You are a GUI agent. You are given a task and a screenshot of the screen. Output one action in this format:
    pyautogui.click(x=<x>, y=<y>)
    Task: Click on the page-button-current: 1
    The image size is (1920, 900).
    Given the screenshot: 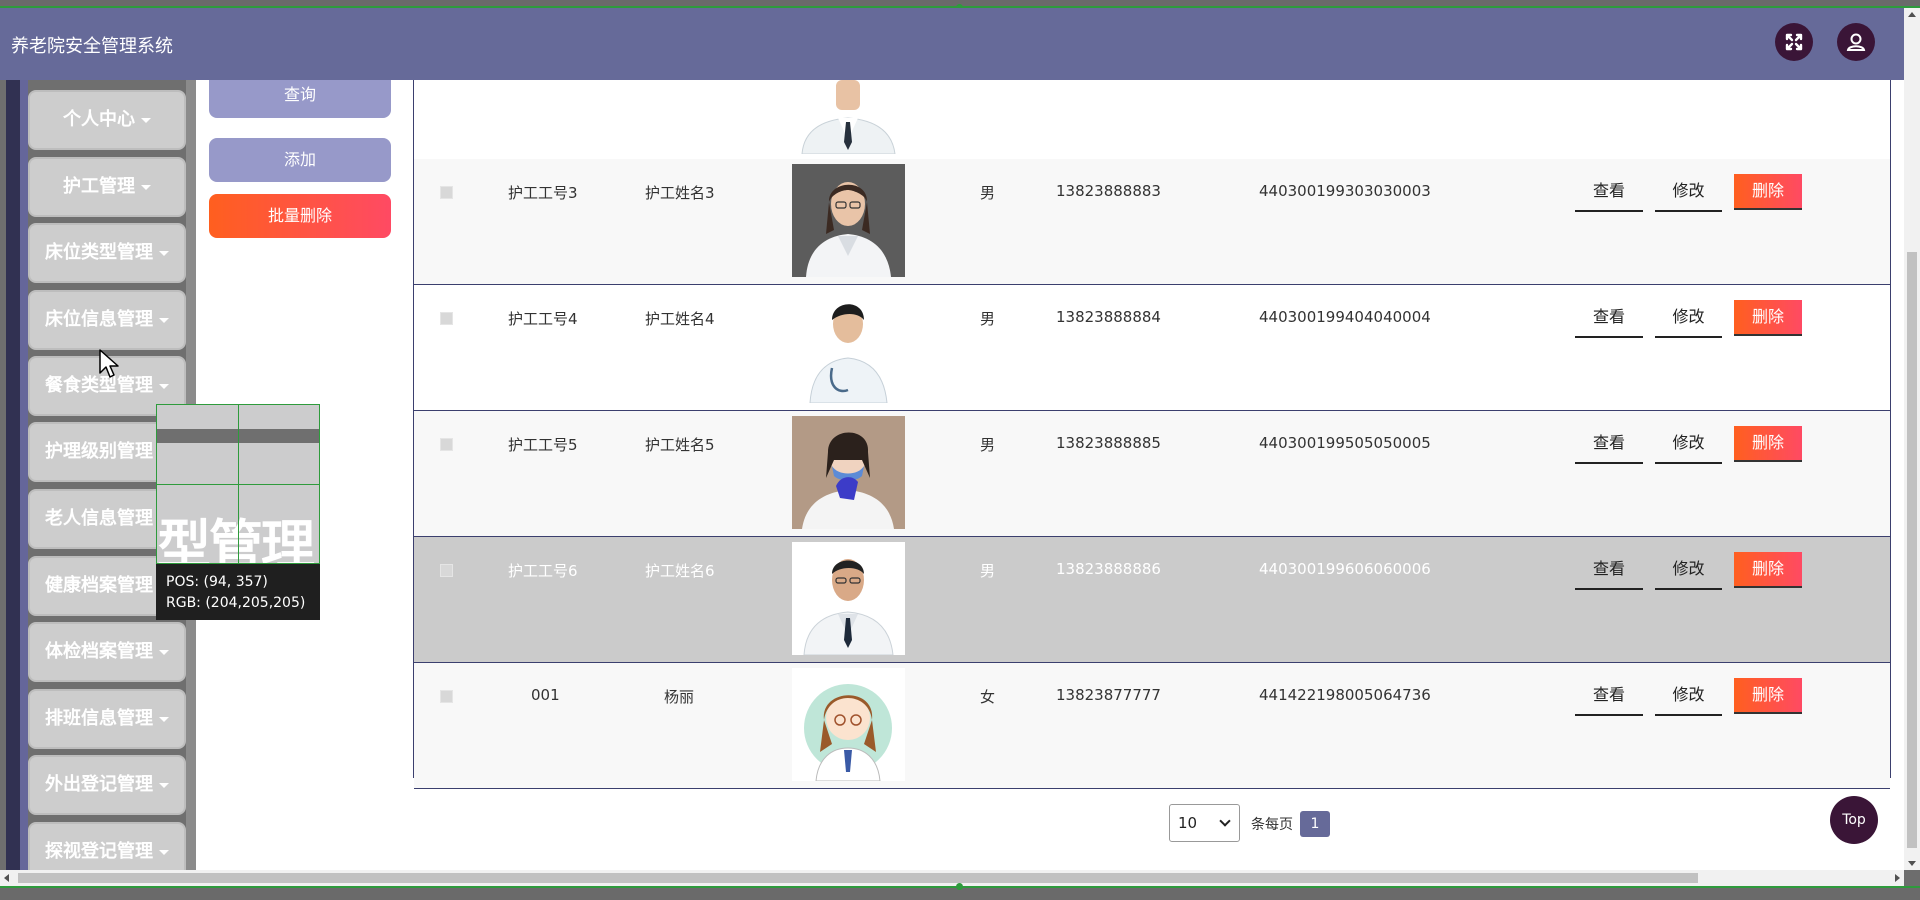 What is the action you would take?
    pyautogui.click(x=1315, y=824)
    